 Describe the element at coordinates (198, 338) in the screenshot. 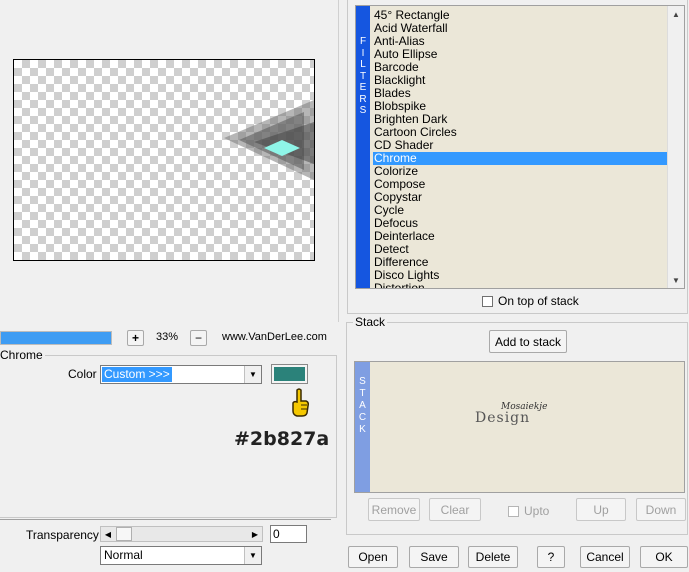

I see `zoom-out-button: −` at that location.